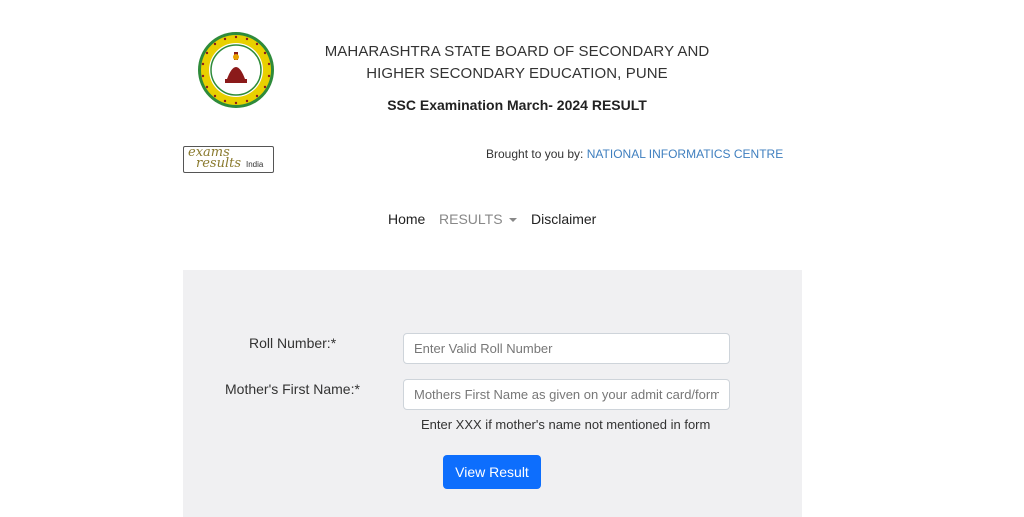 Image resolution: width=1024 pixels, height=517 pixels. Describe the element at coordinates (517, 105) in the screenshot. I see `exam-result-title: SSC Examination March- 2024 RESULT` at that location.